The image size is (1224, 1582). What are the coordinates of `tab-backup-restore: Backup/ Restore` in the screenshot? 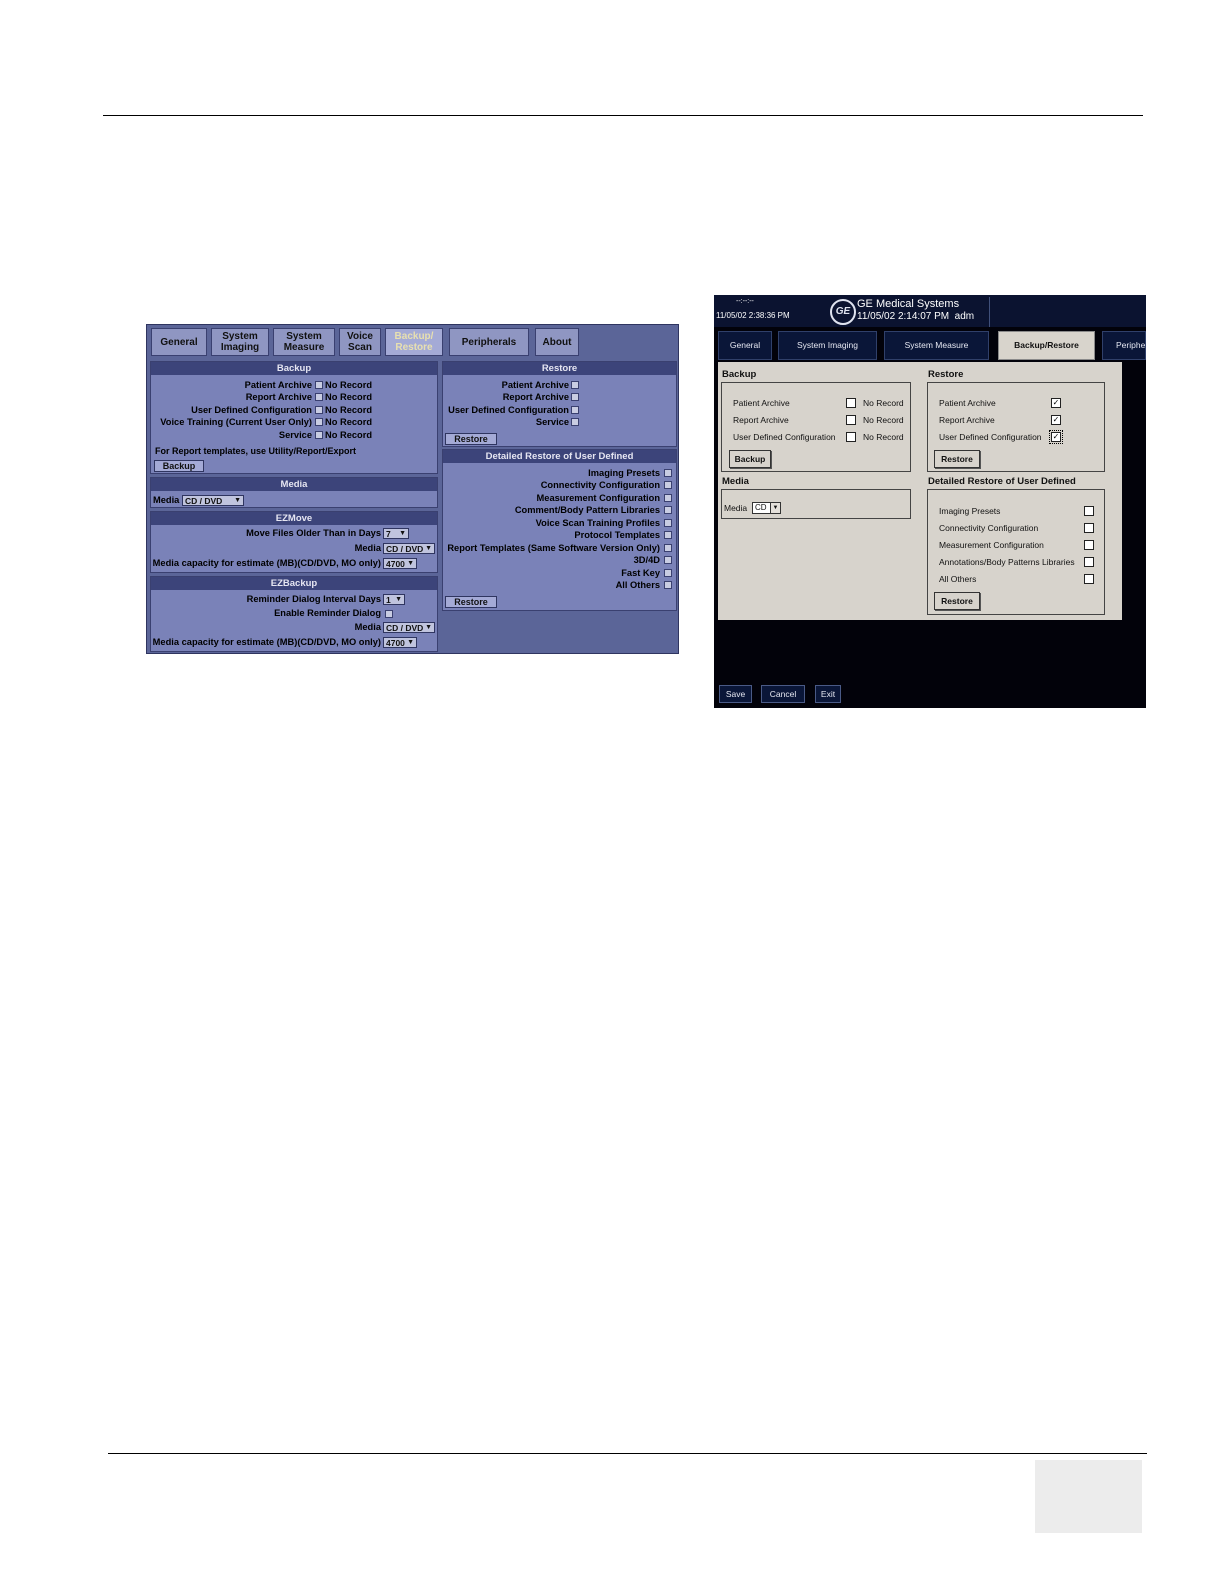 It's located at (414, 342).